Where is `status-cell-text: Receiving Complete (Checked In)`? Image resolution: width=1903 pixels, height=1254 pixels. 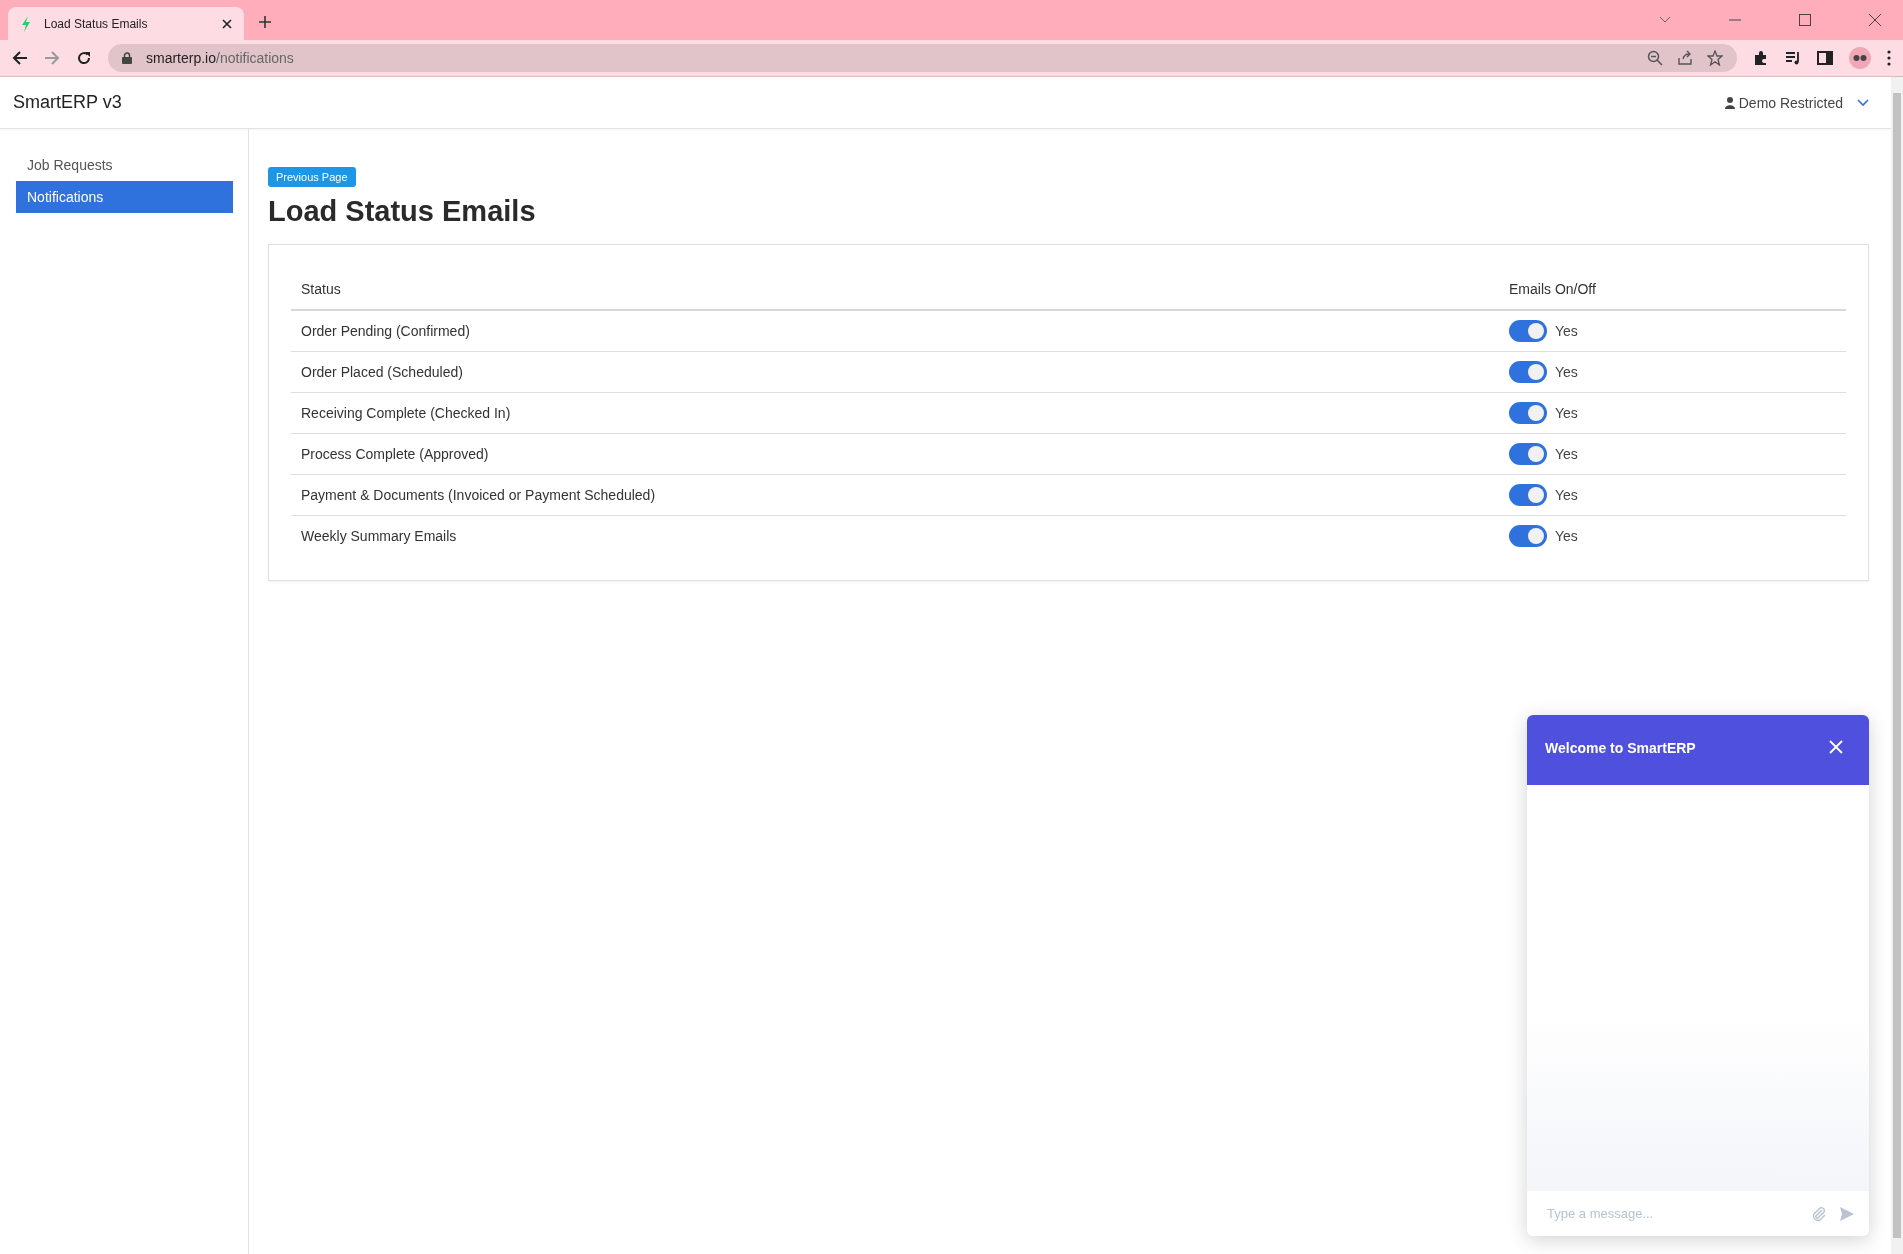
status-cell-text: Receiving Complete (Checked In) is located at coordinates (406, 413).